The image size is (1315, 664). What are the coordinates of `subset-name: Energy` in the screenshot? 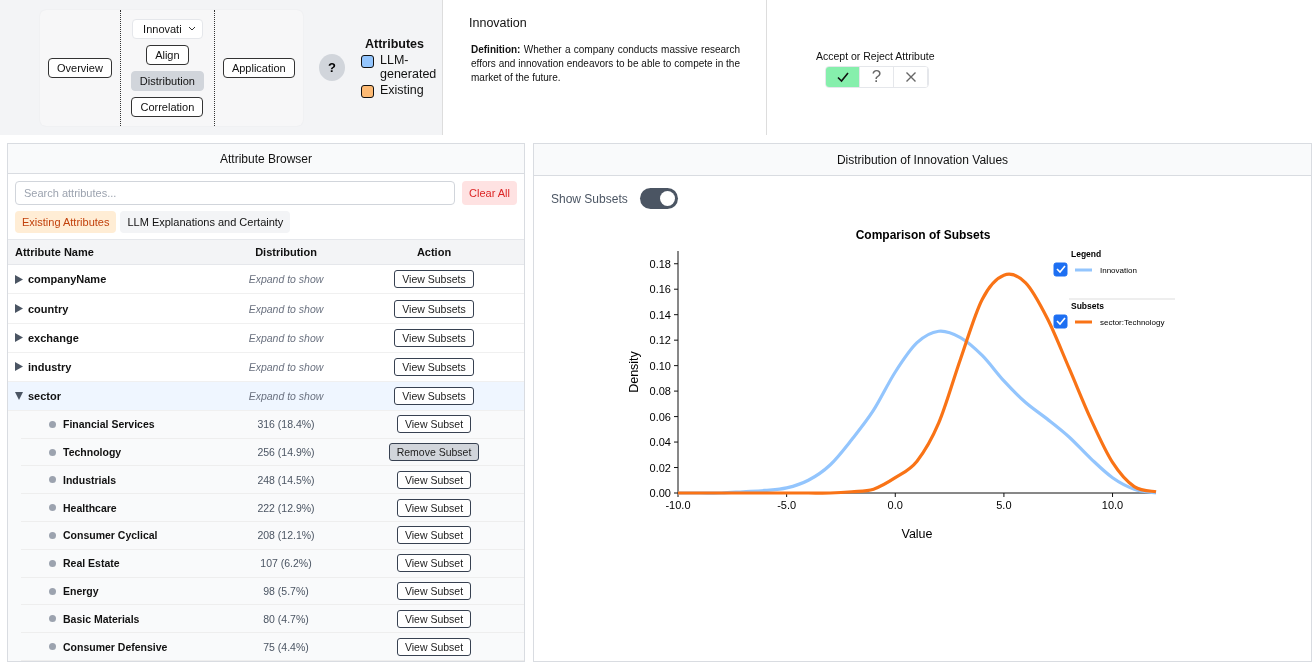 It's located at (81, 591).